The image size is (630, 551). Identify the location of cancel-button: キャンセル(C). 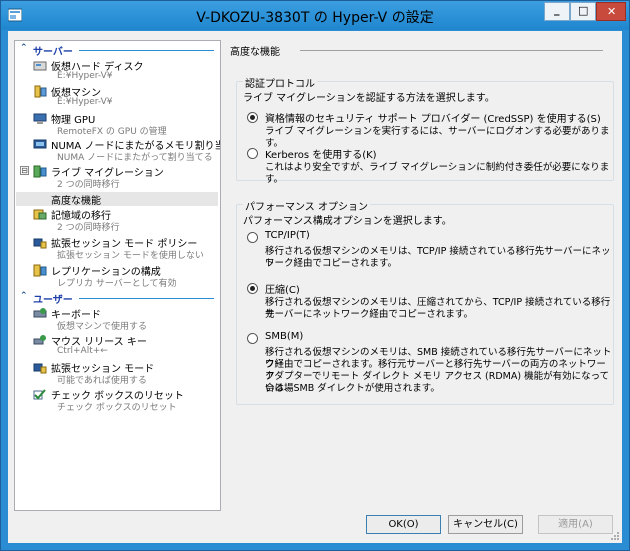
(485, 524).